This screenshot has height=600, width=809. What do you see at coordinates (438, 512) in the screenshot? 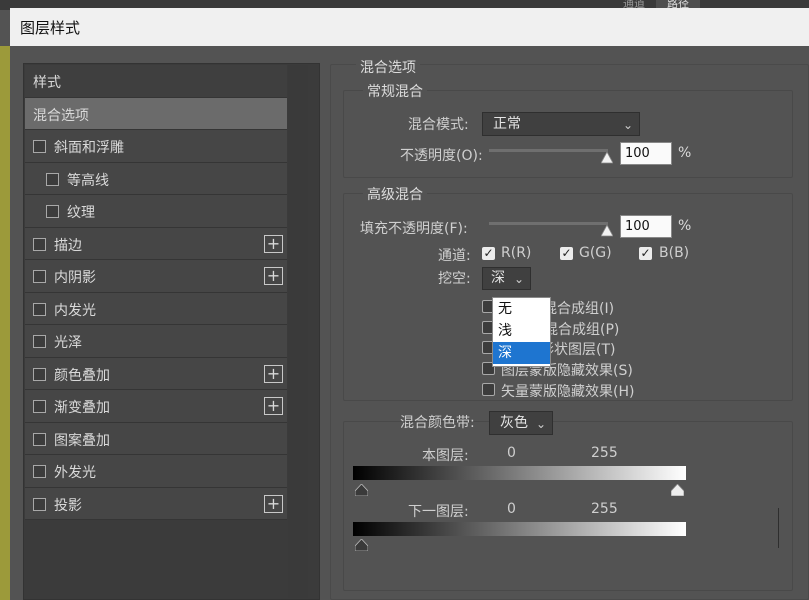
I see `underlying-layer-label: 下一图层:` at bounding box center [438, 512].